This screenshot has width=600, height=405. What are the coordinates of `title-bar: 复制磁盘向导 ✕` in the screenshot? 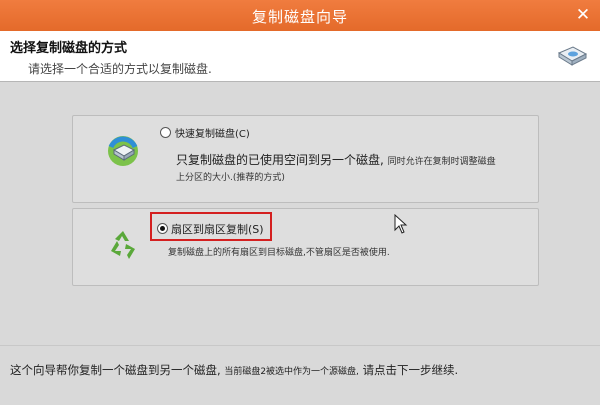 It's located at (300, 15).